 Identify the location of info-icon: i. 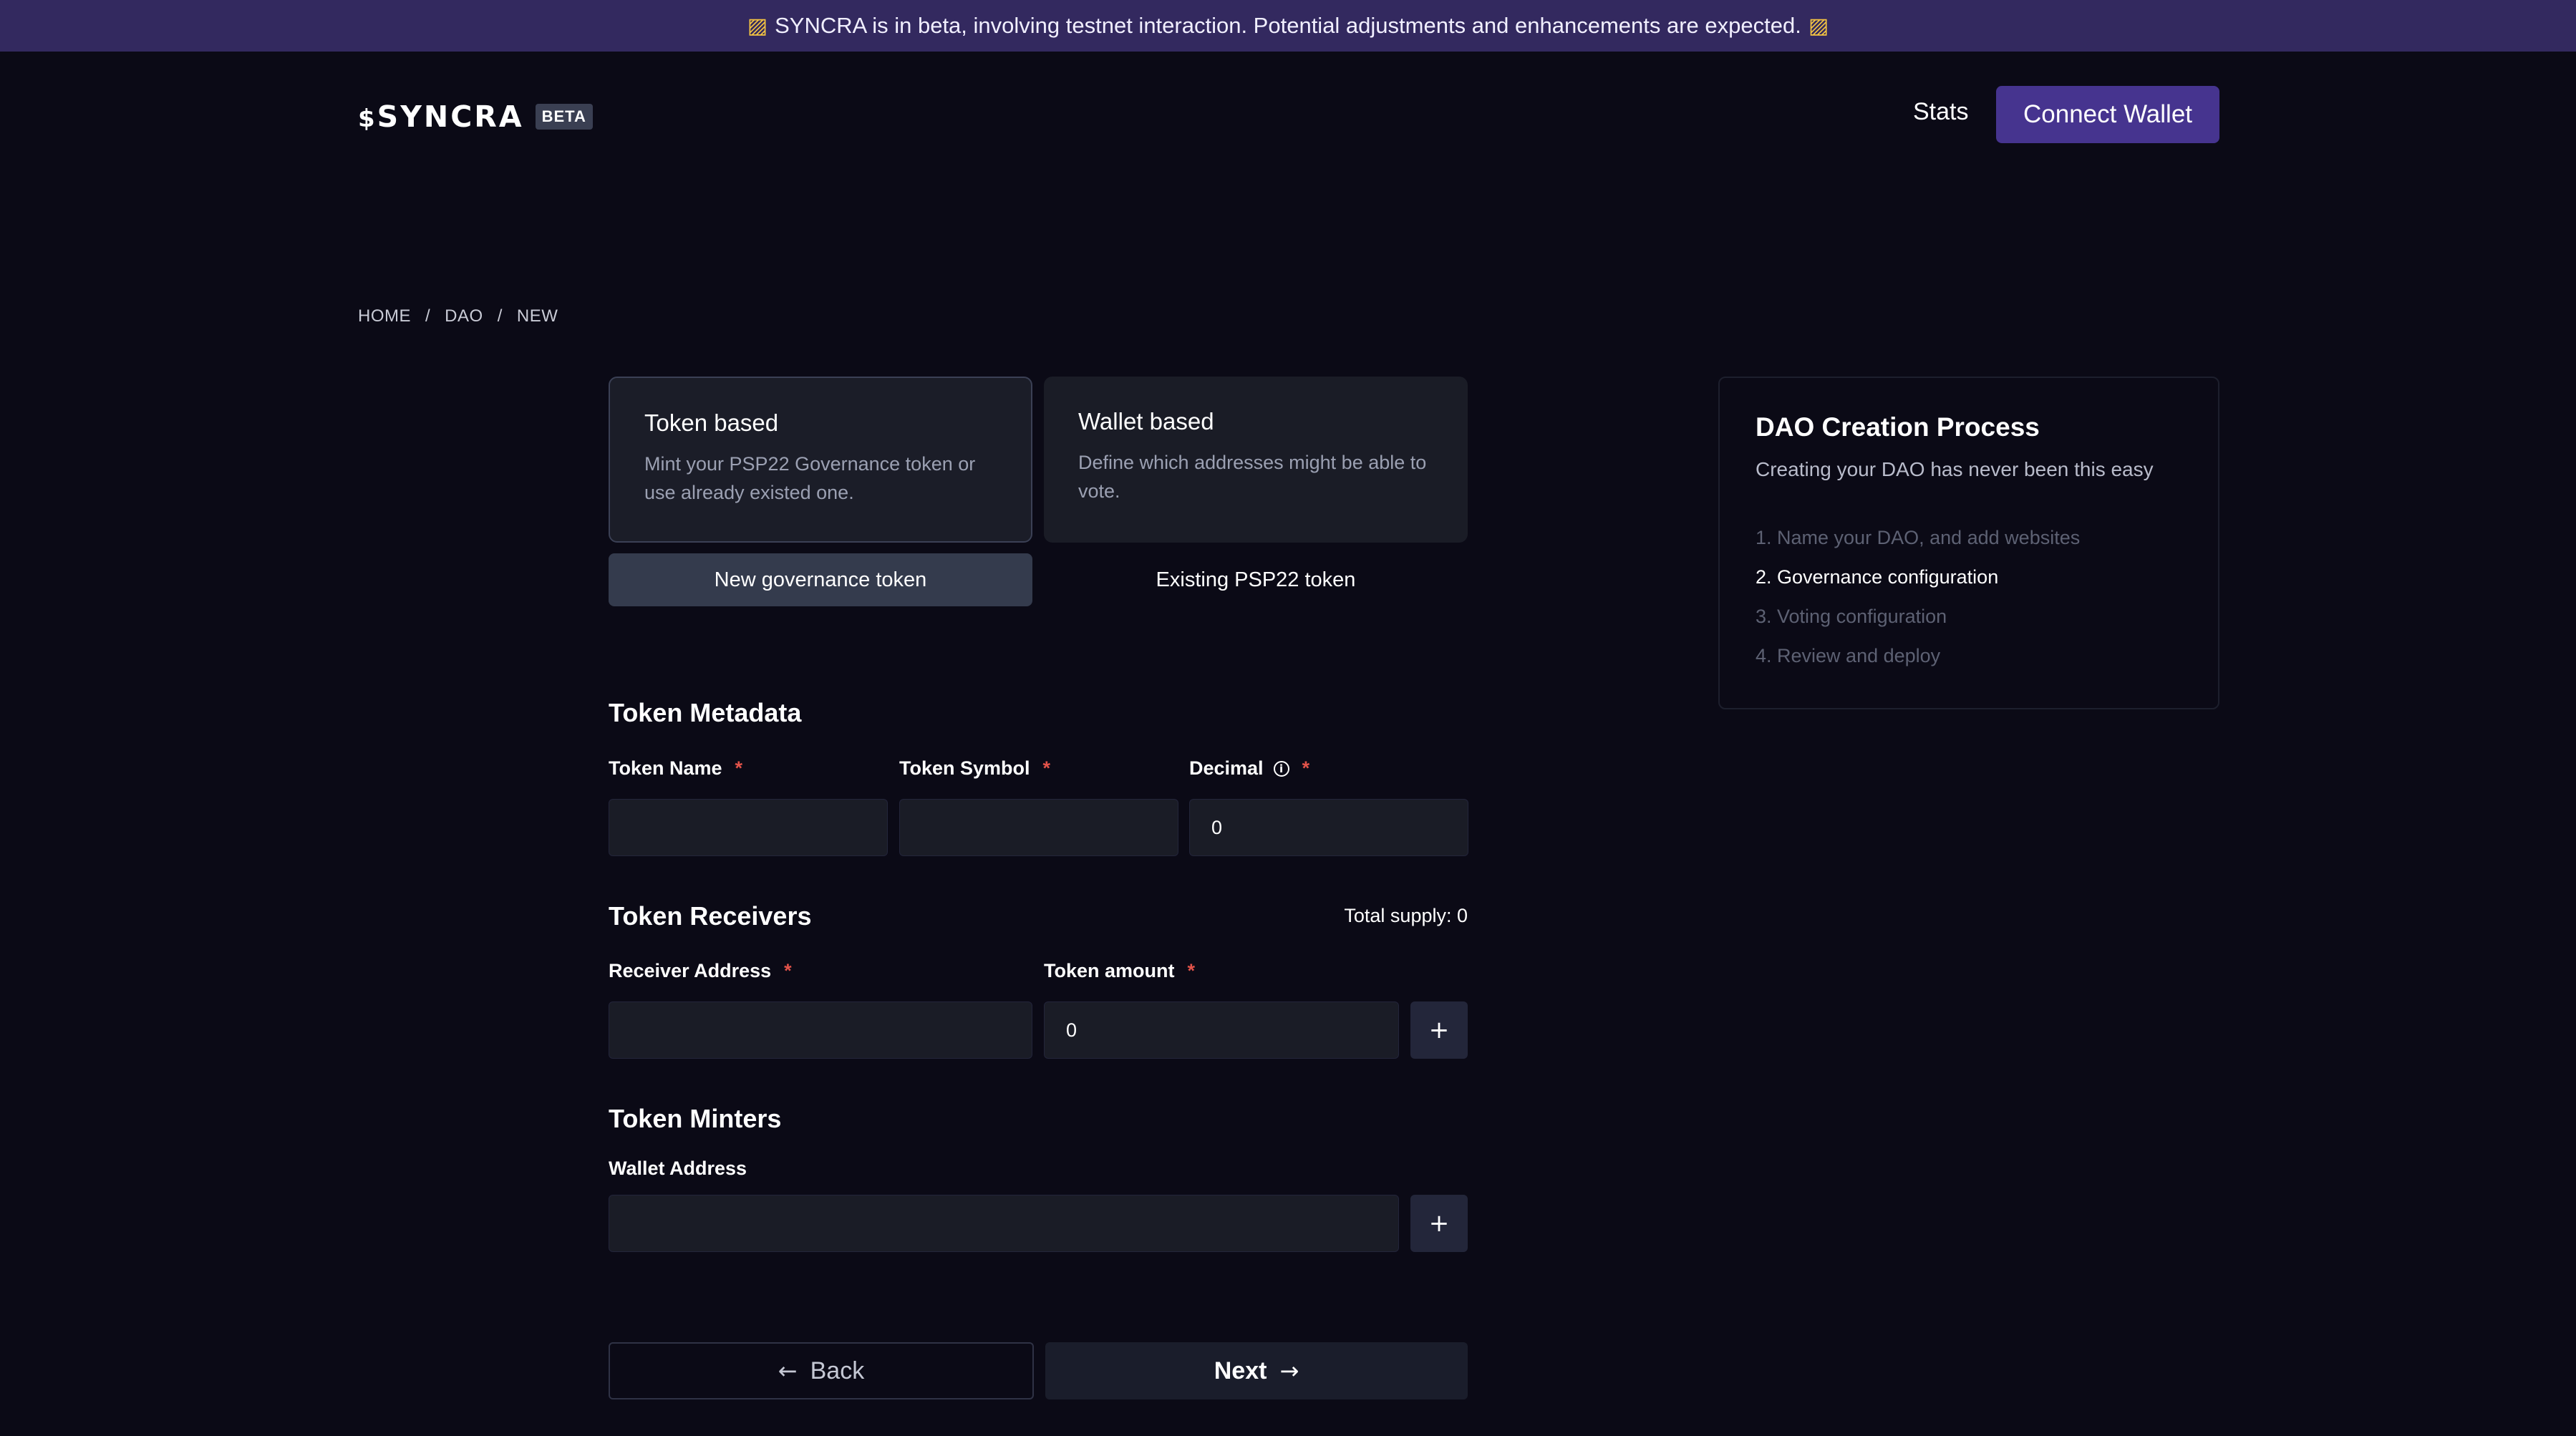
(1281, 768).